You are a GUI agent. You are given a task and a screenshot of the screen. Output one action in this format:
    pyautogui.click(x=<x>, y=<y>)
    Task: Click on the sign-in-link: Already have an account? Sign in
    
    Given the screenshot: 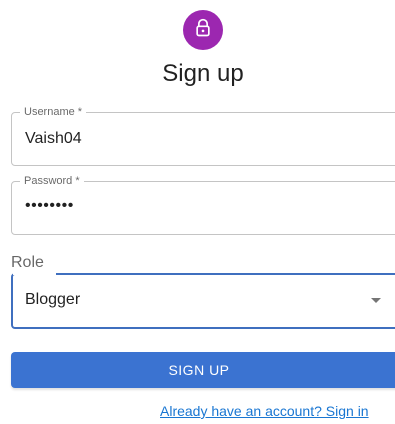 What is the action you would take?
    pyautogui.click(x=264, y=411)
    